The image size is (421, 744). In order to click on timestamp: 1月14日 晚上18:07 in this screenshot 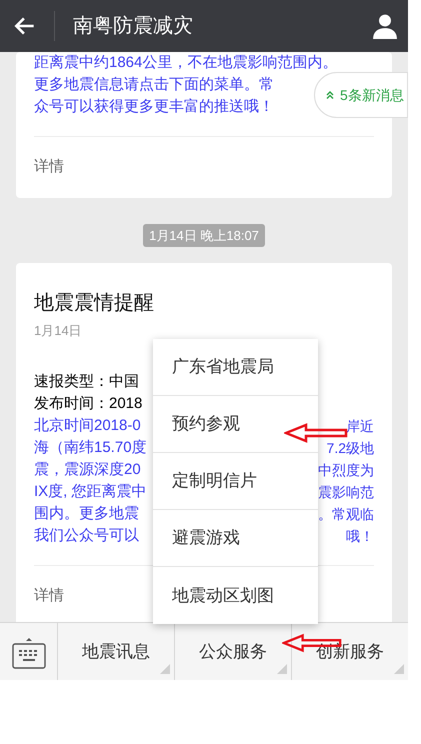, I will do `click(204, 235)`.